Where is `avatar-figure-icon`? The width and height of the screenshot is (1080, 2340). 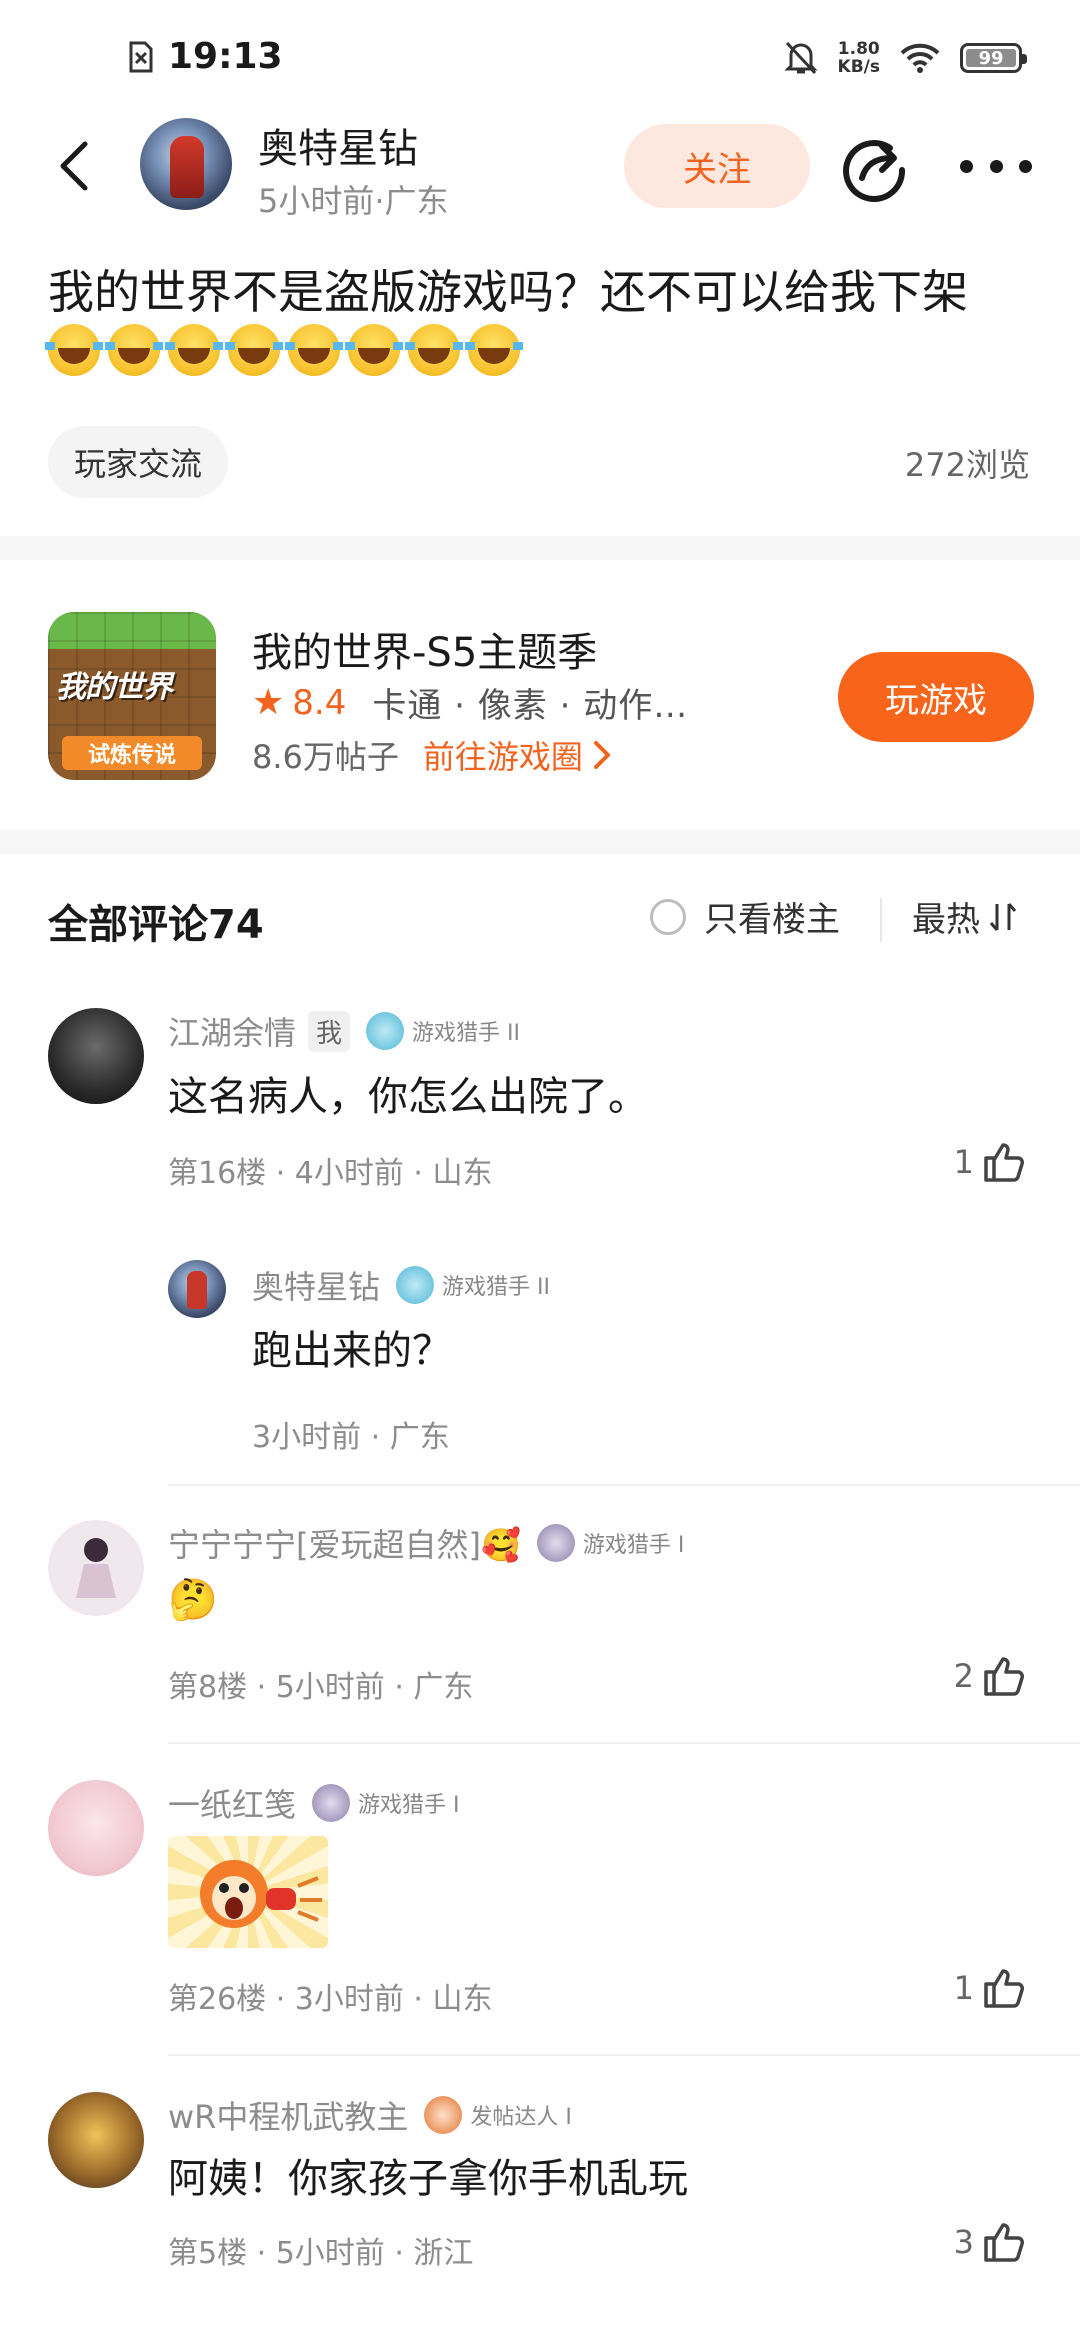 avatar-figure-icon is located at coordinates (96, 1568).